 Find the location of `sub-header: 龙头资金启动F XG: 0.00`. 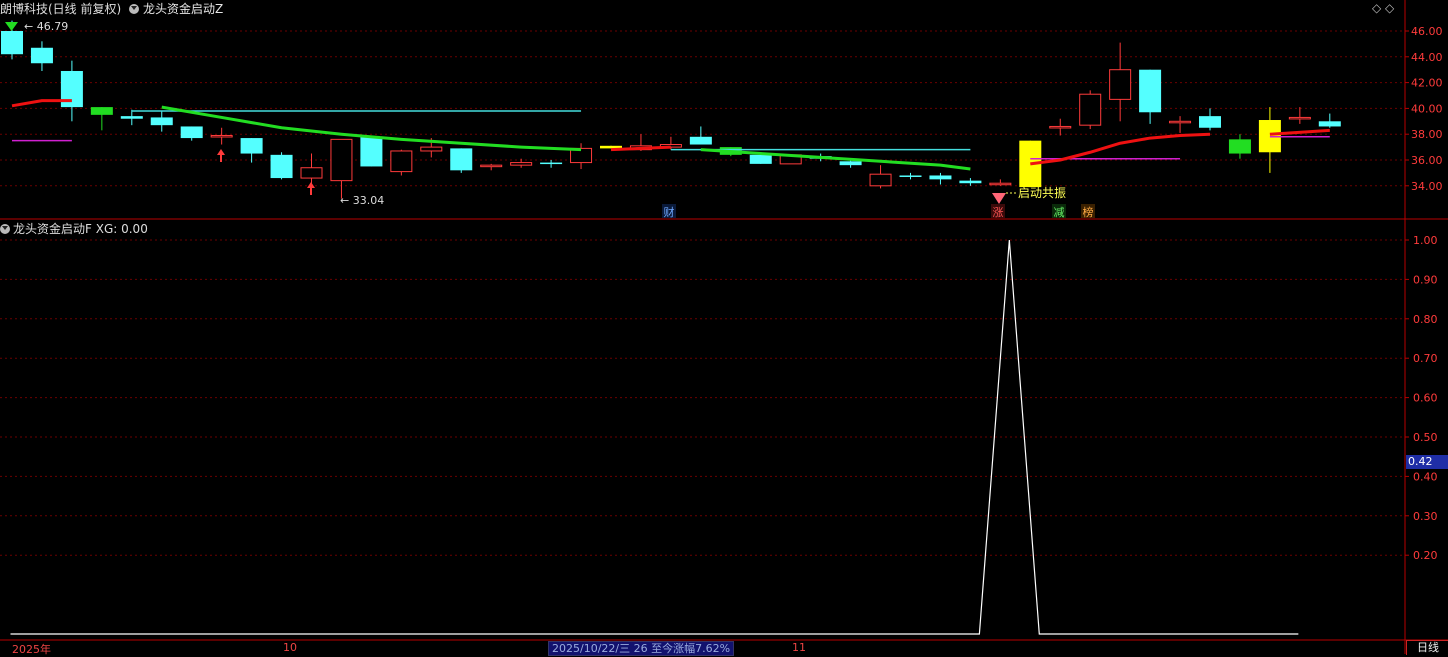

sub-header: 龙头资金启动F XG: 0.00 is located at coordinates (74, 229).